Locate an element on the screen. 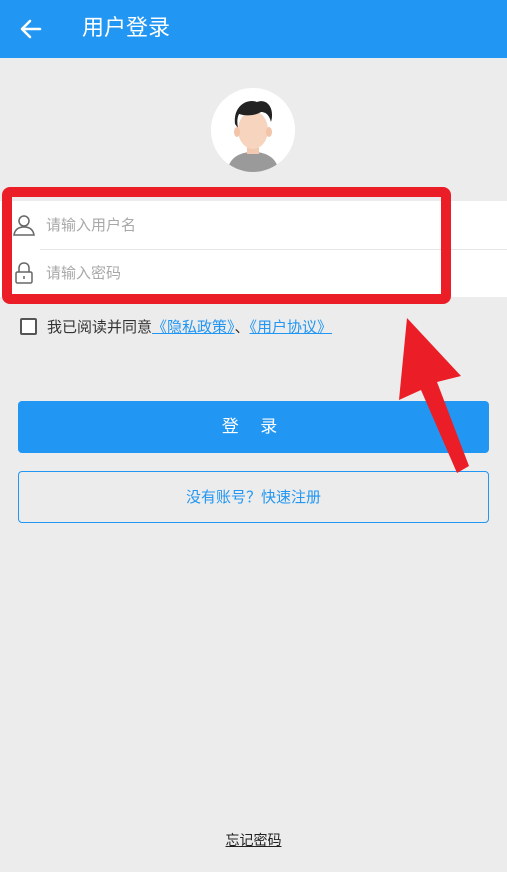 This screenshot has height=872, width=507. username-field is located at coordinates (253, 225).